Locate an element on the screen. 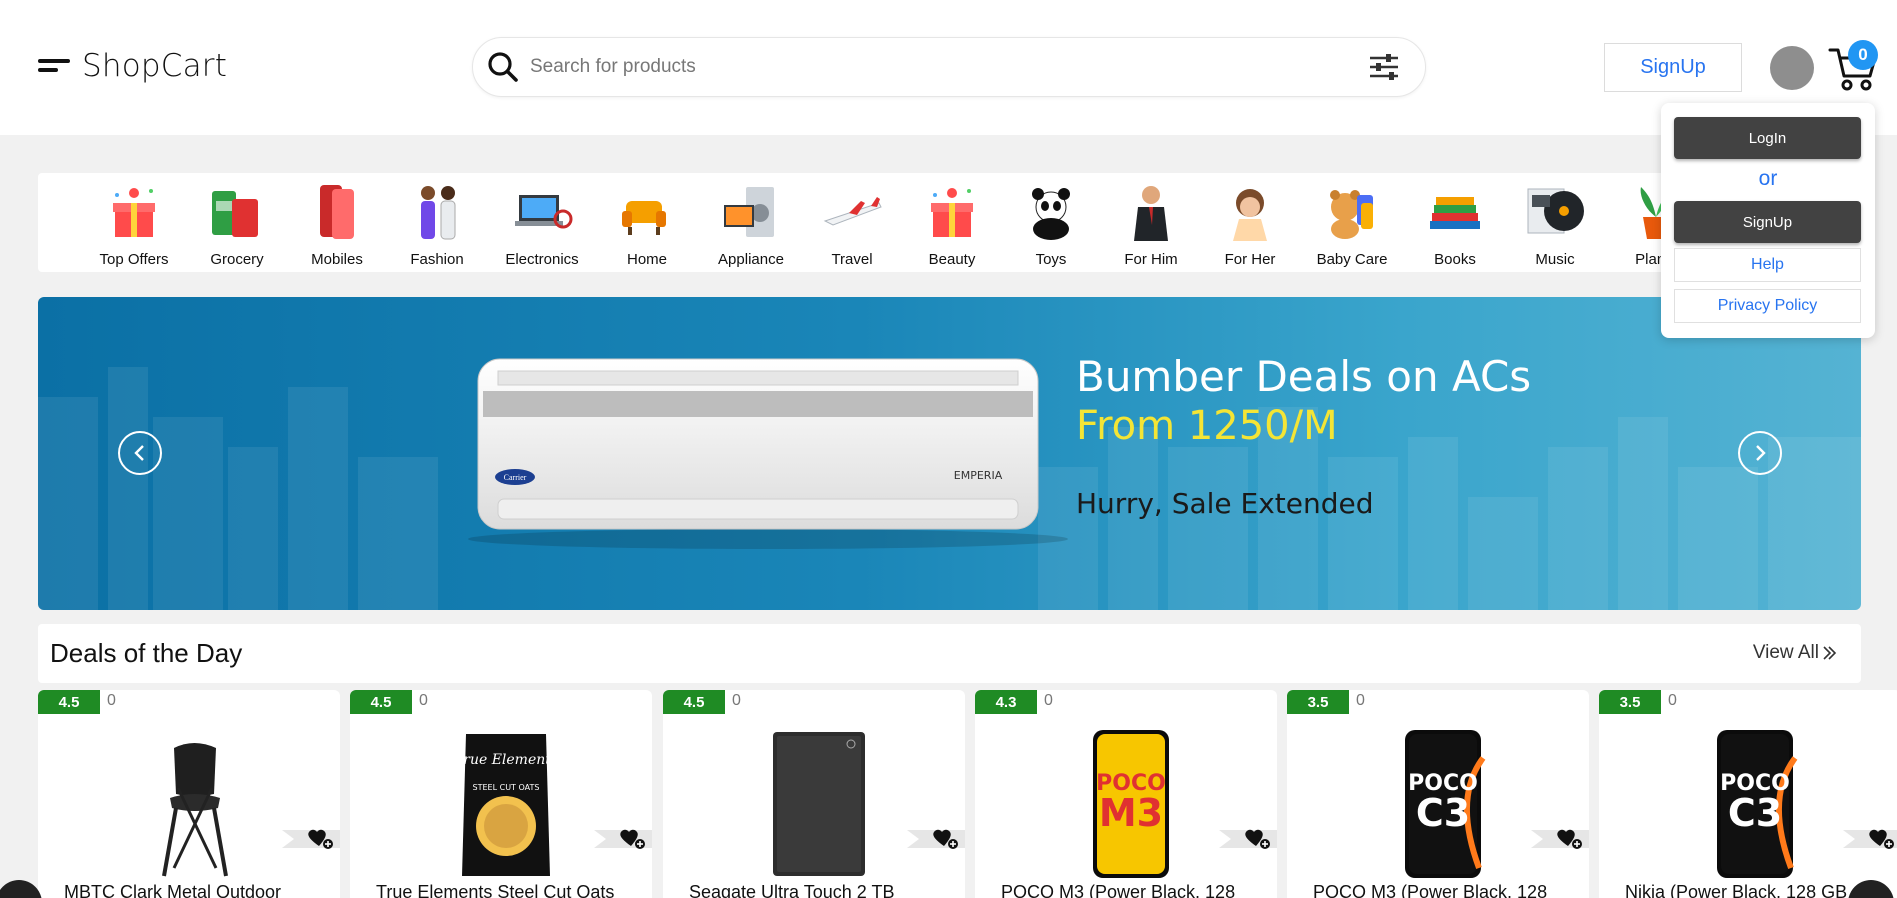 The height and width of the screenshot is (898, 1897). deal-card: 3.5 0 POCO C3 Nikia (Power Black, 128 GB is located at coordinates (1748, 794).